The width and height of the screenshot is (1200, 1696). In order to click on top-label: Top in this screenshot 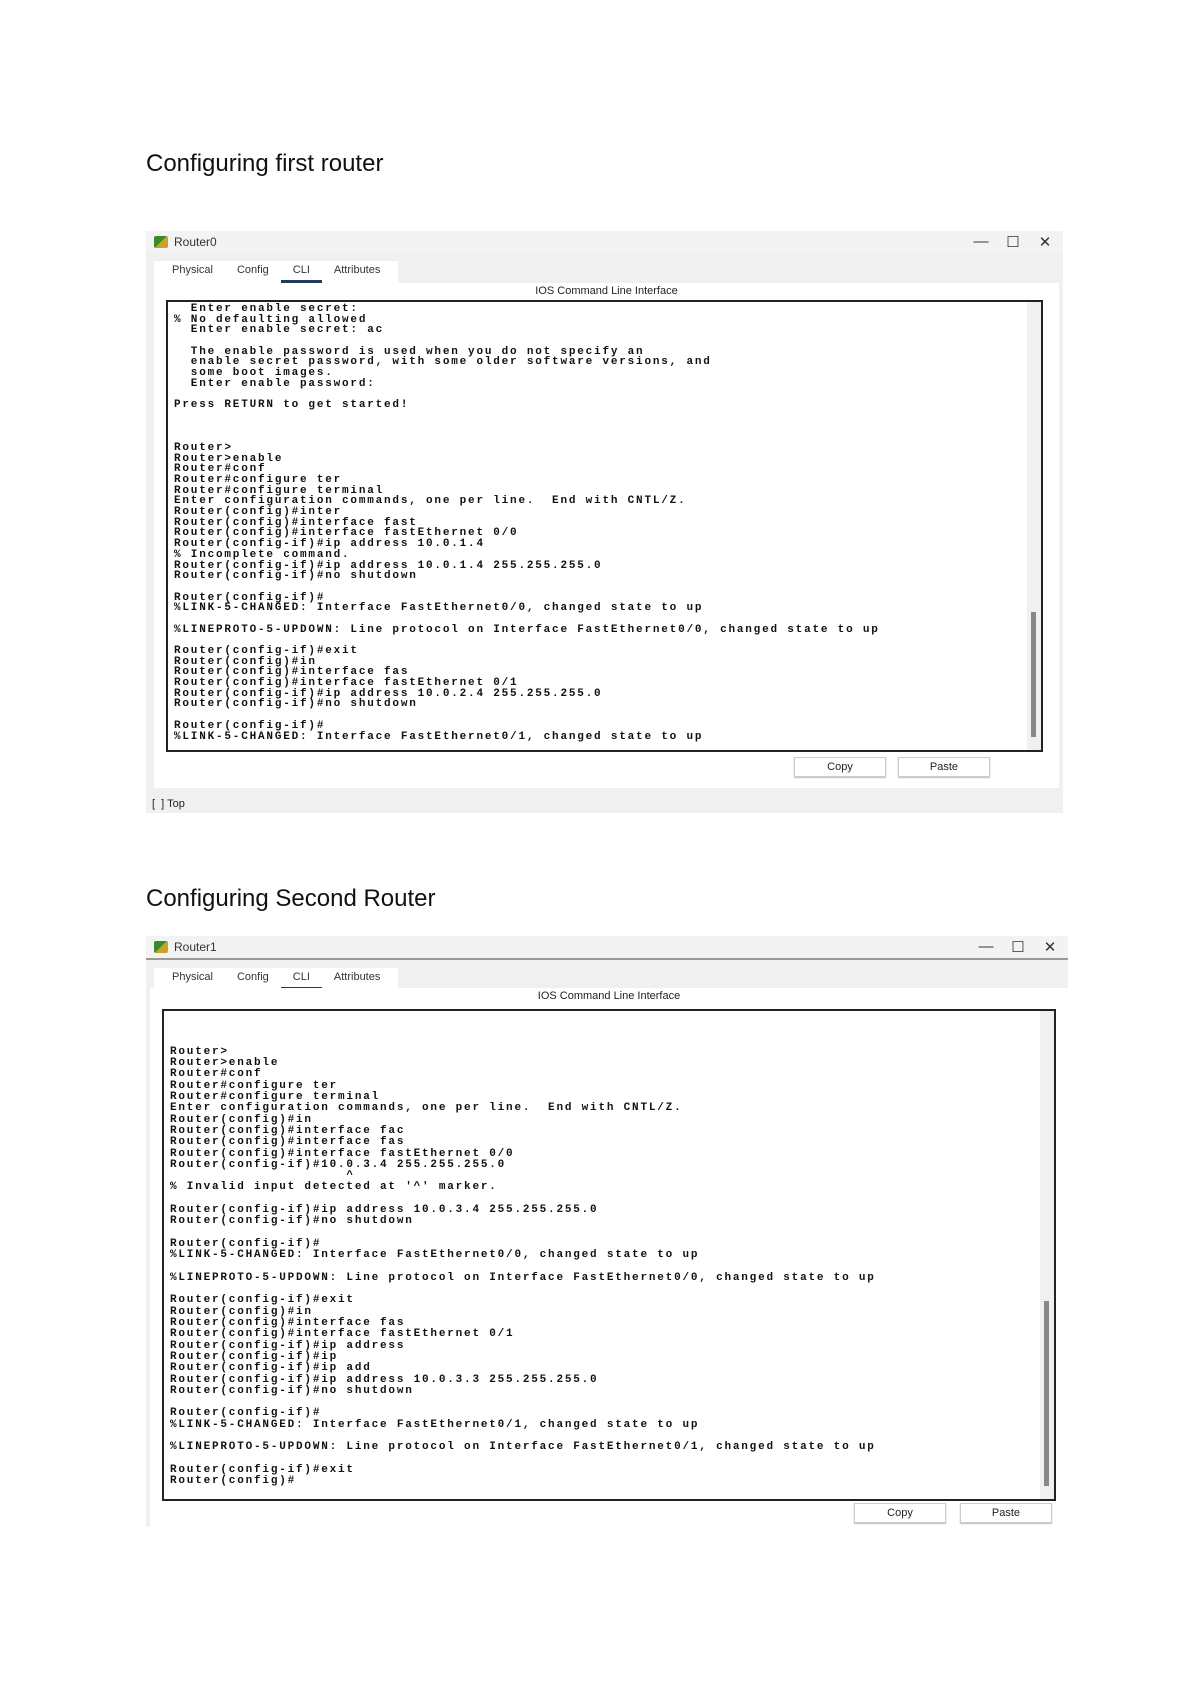, I will do `click(176, 804)`.